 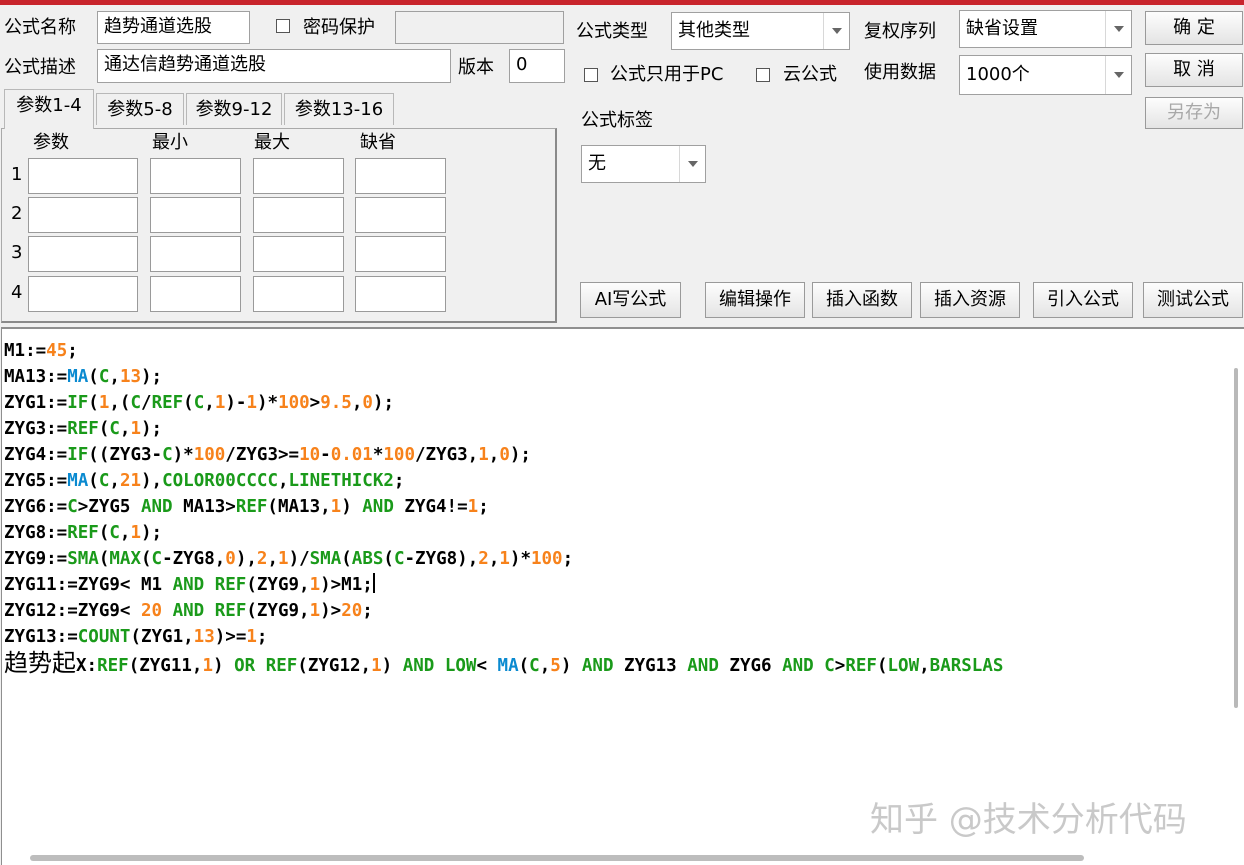 I want to click on password-checkbox, so click(x=283, y=26).